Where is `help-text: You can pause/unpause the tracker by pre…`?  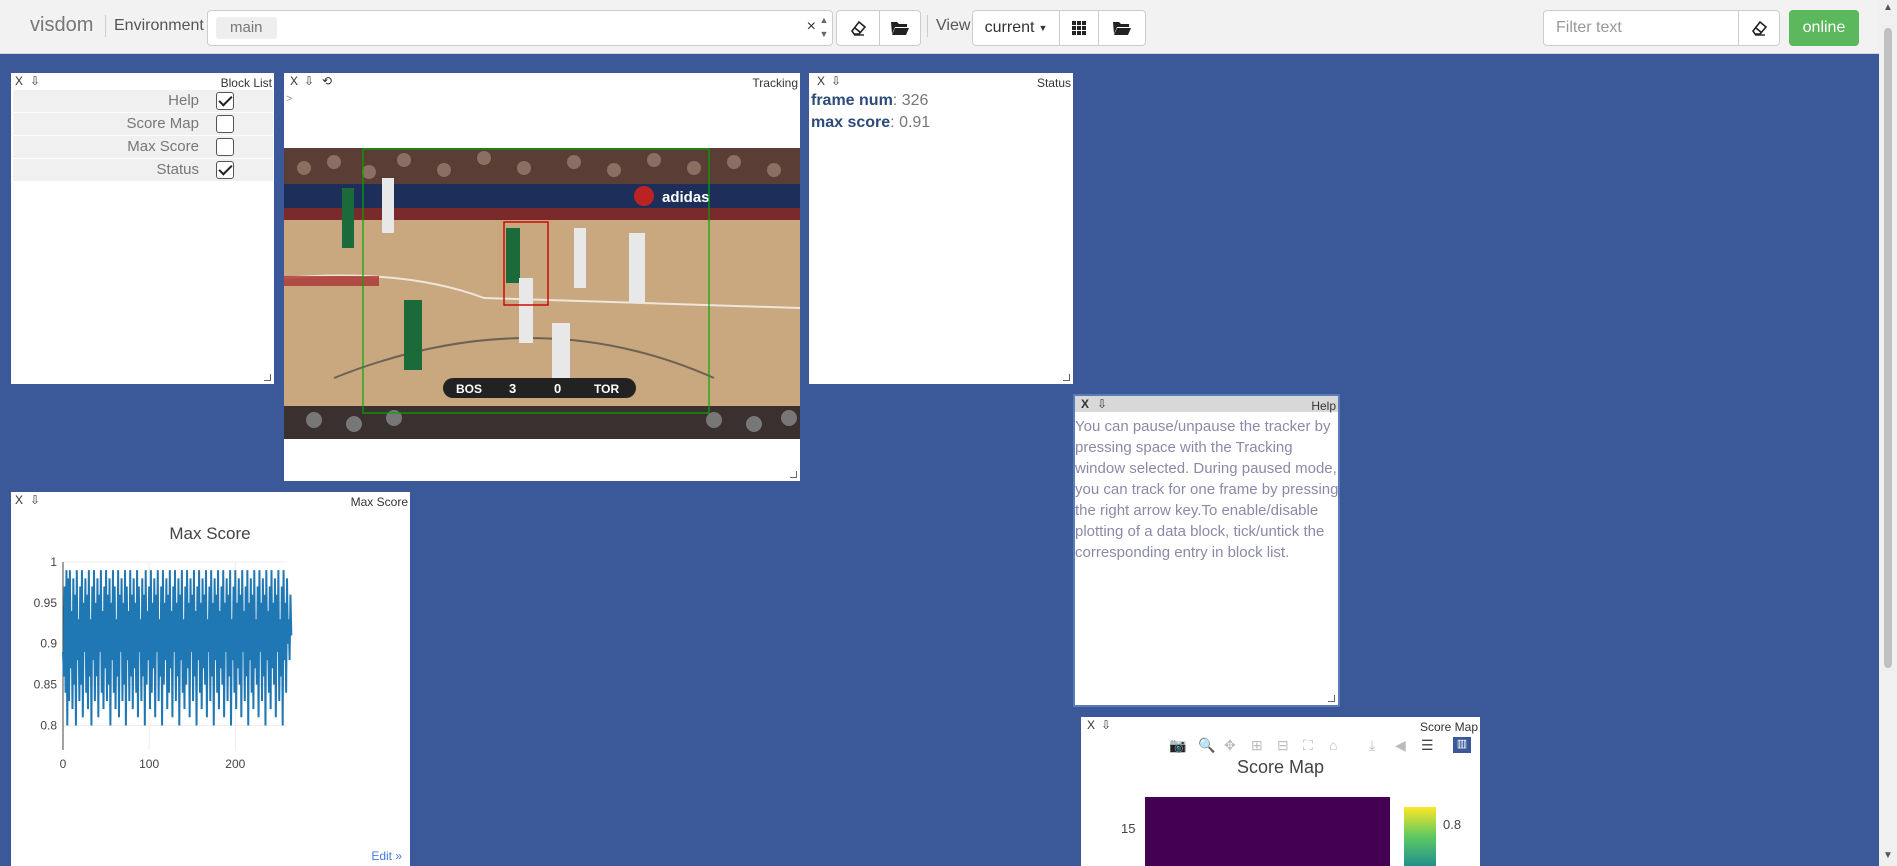
help-text: You can pause/unpause the tracker by pre… is located at coordinates (1207, 489).